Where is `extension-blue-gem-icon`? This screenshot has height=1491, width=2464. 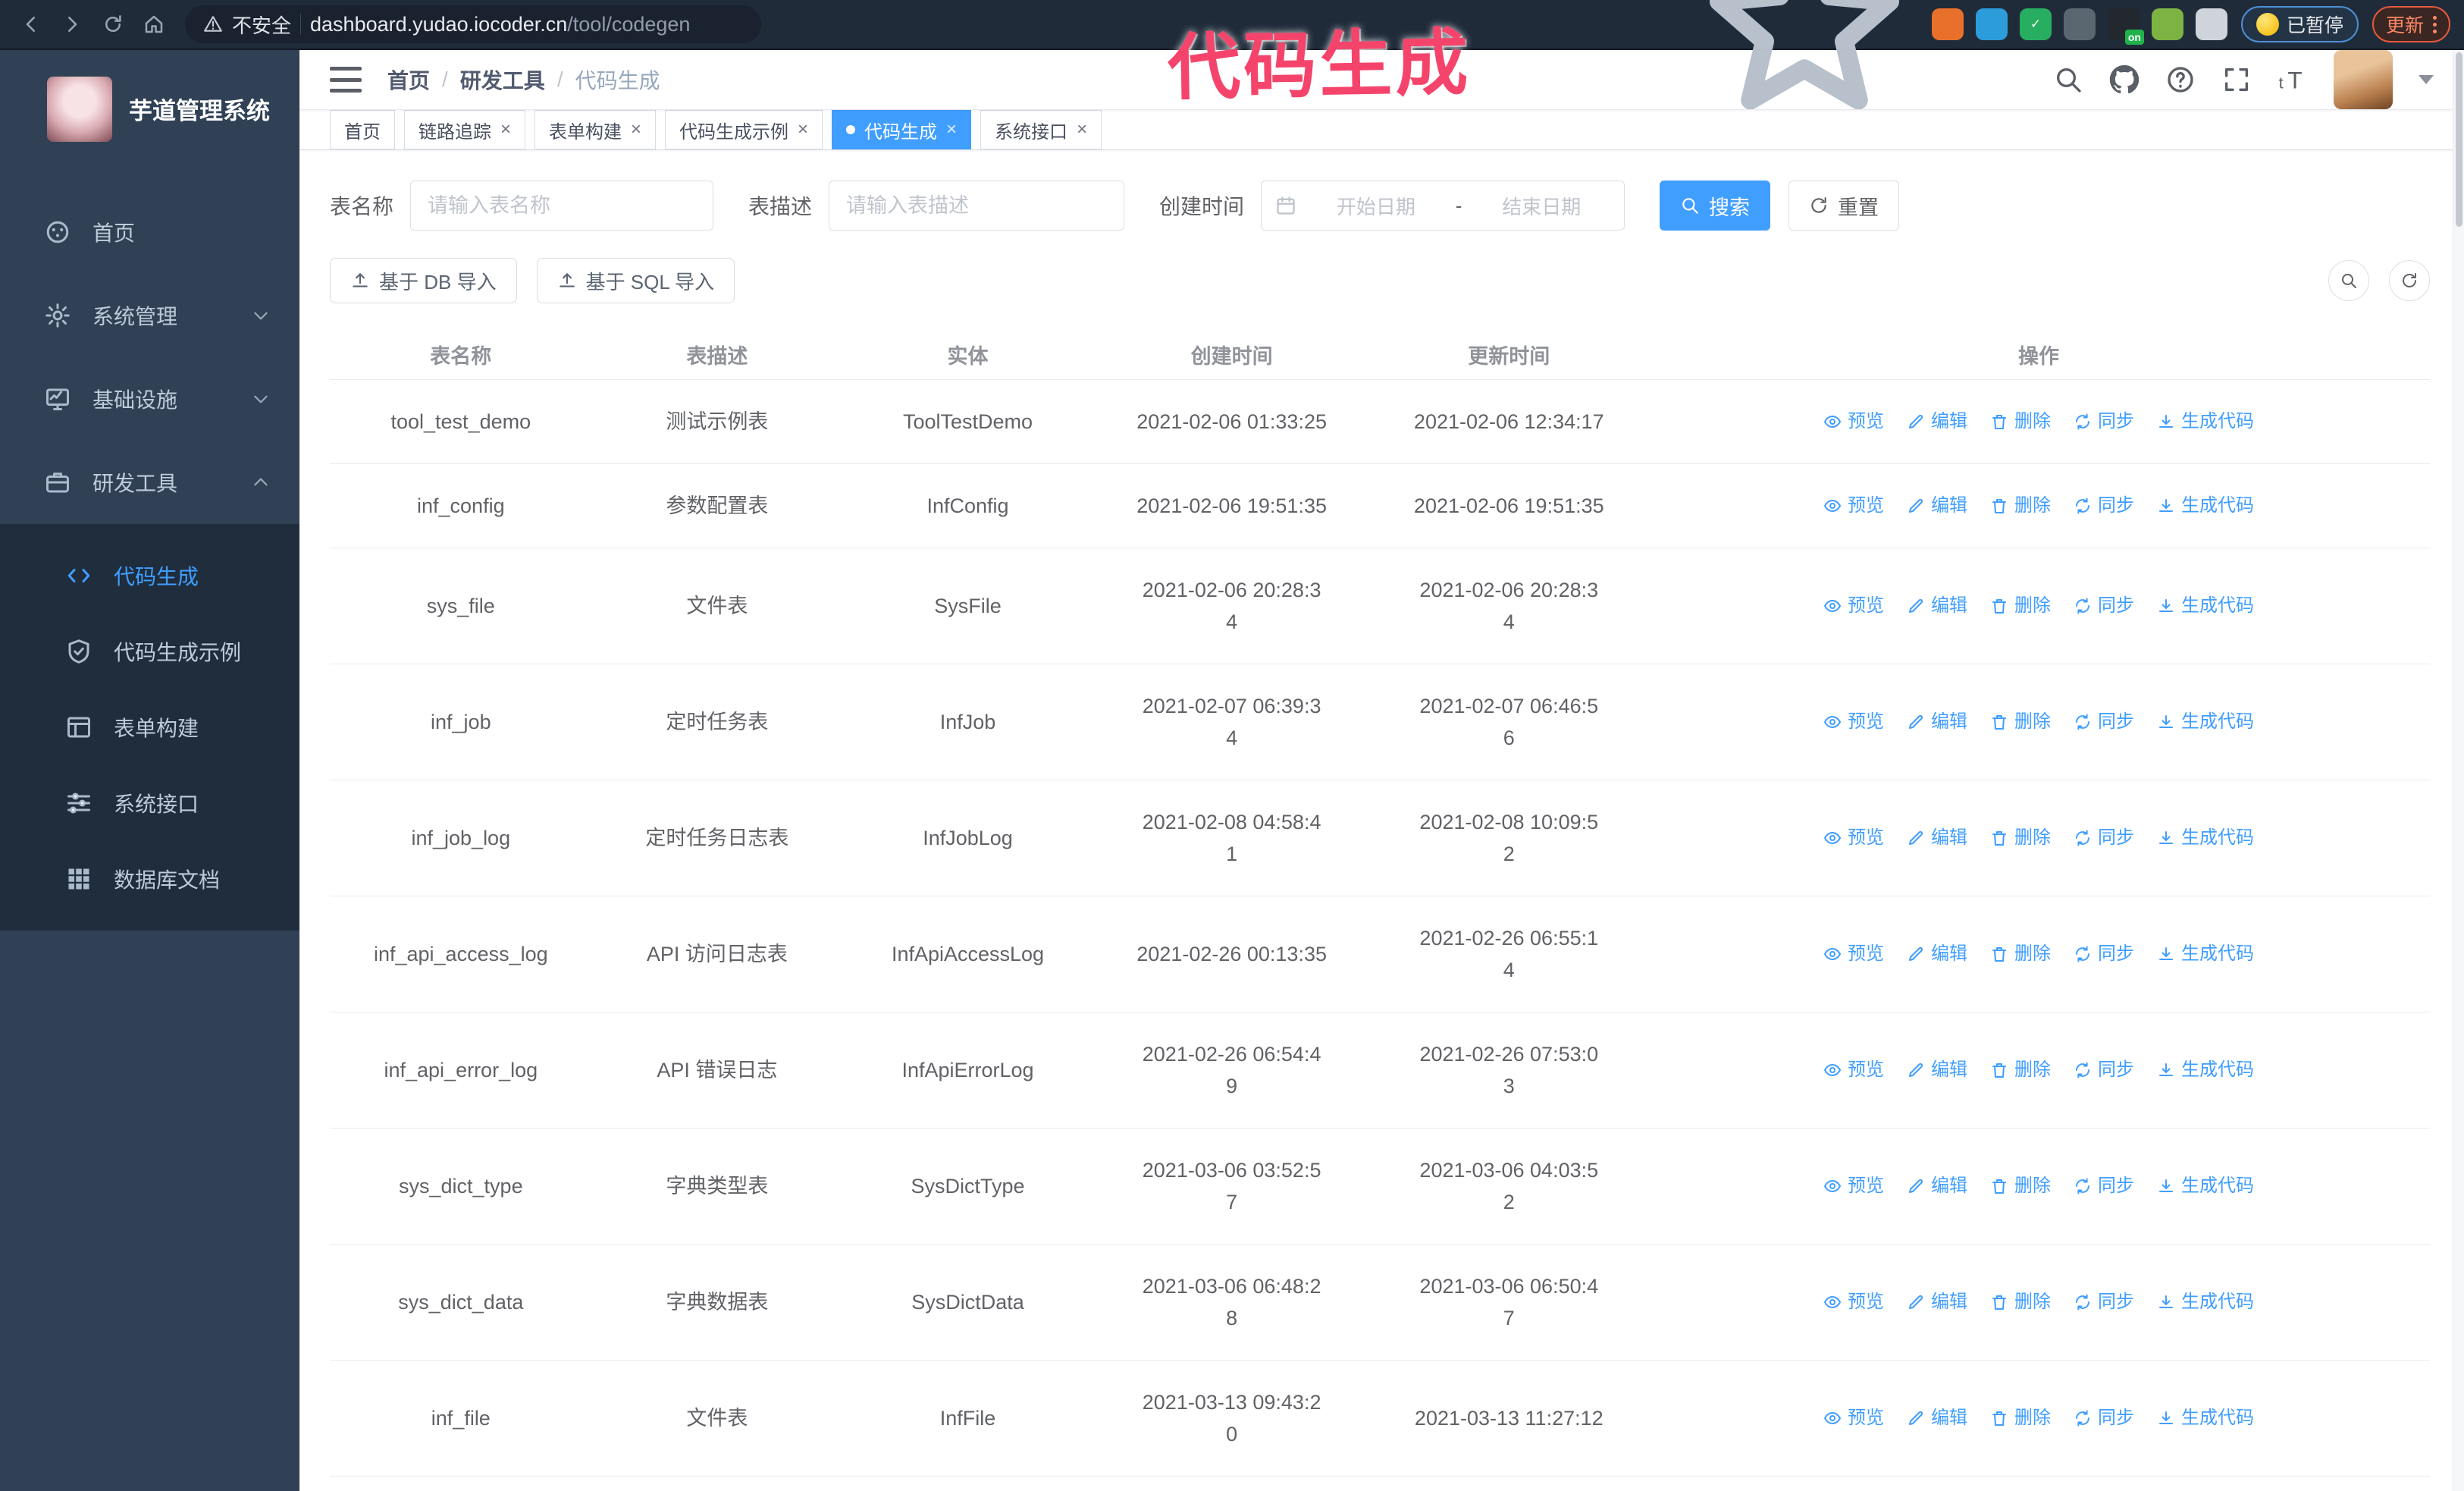 extension-blue-gem-icon is located at coordinates (1992, 24).